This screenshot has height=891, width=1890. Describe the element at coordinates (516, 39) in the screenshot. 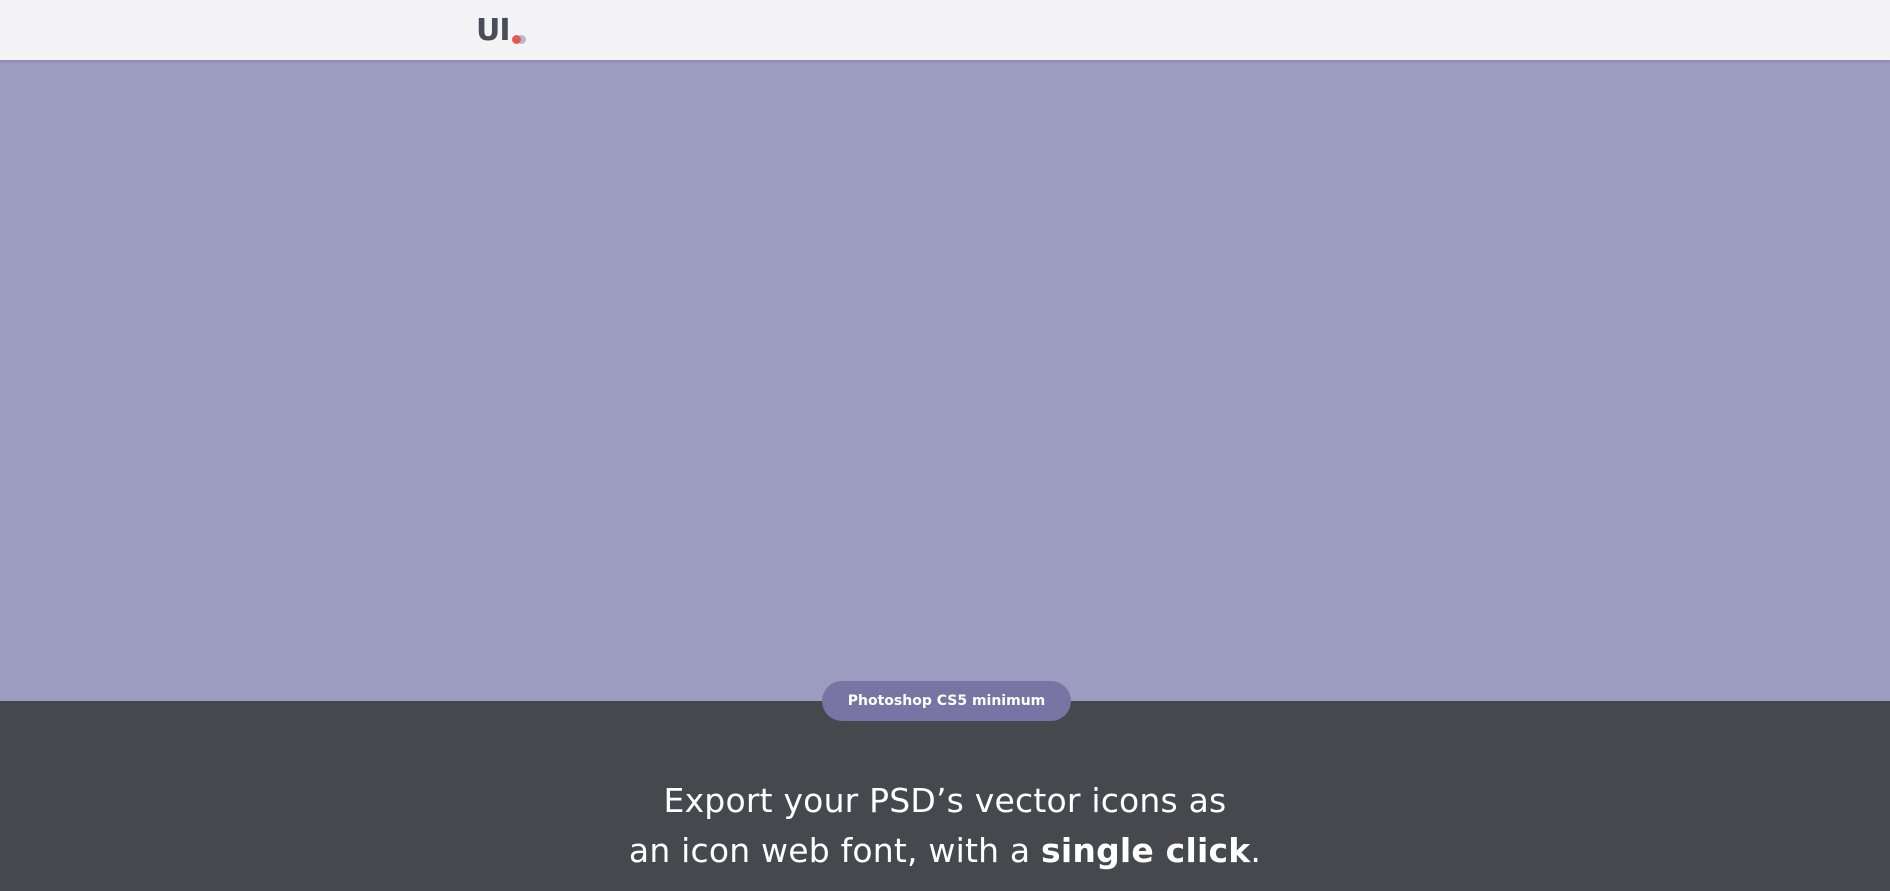

I see `logo-dot-front` at that location.